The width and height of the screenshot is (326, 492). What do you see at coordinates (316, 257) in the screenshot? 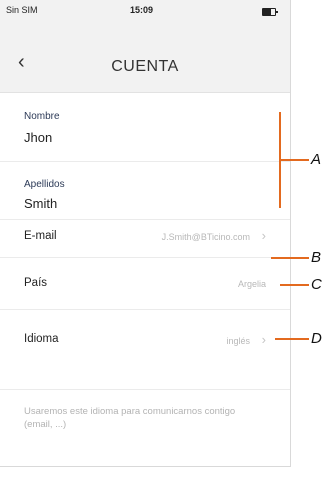
I see `callout-b-label: B` at bounding box center [316, 257].